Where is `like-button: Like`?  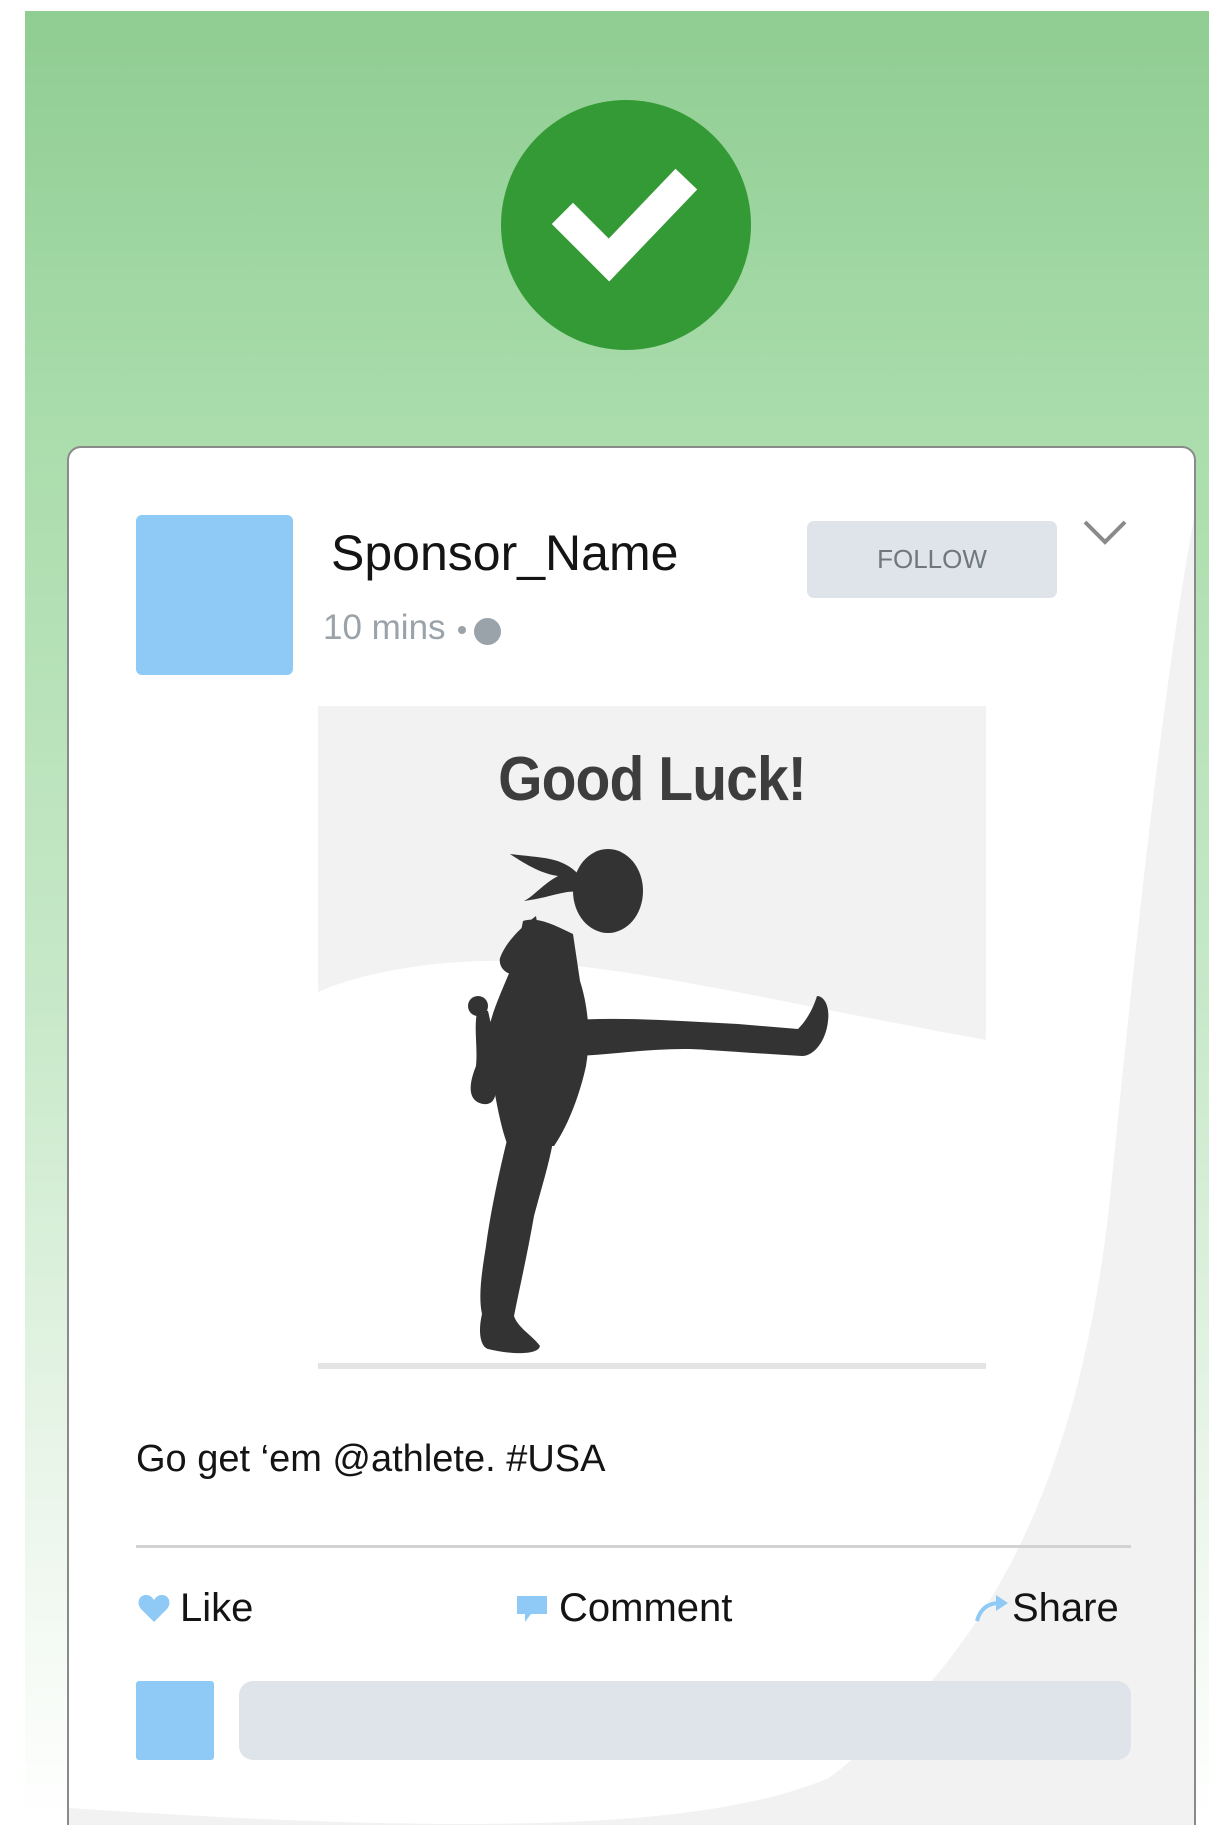 like-button: Like is located at coordinates (195, 1608).